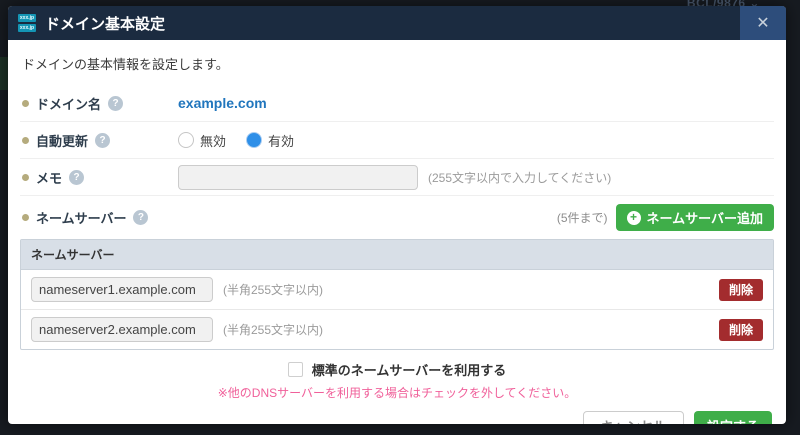 This screenshot has height=435, width=800. I want to click on domain-label-group: ドメイン名 ?, so click(99, 103).